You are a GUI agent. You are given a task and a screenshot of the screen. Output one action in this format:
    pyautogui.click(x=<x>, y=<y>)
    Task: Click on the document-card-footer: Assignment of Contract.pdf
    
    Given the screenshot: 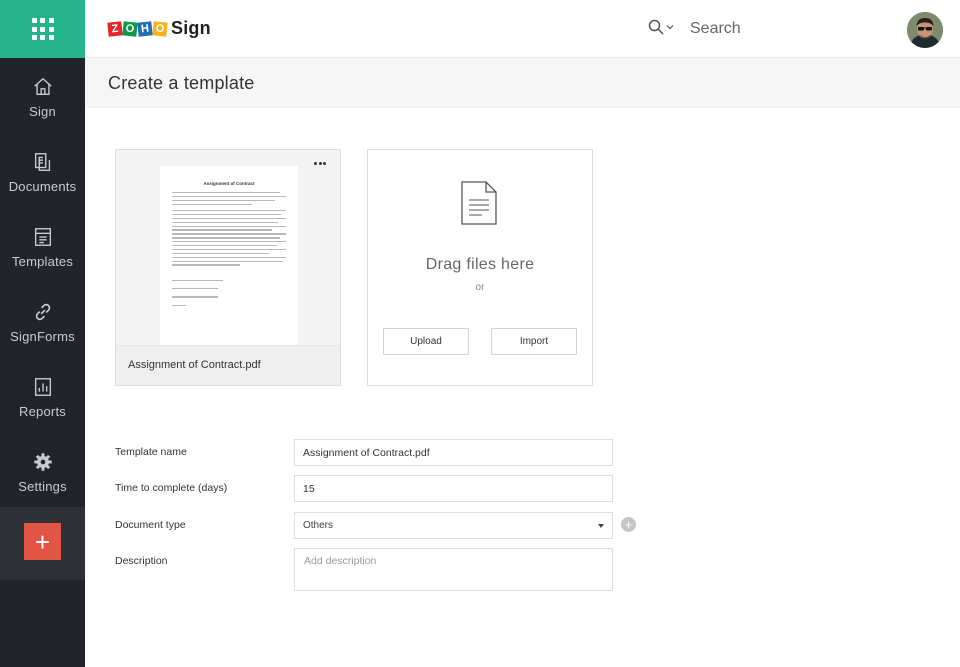 What is the action you would take?
    pyautogui.click(x=228, y=365)
    